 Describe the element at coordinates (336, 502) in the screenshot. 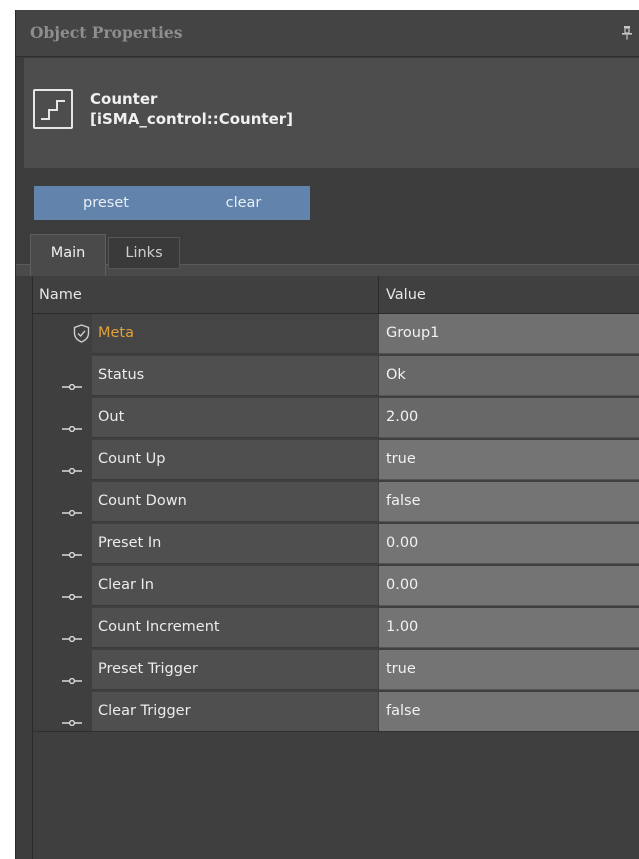

I see `property-row-count-down: Count Down false` at that location.